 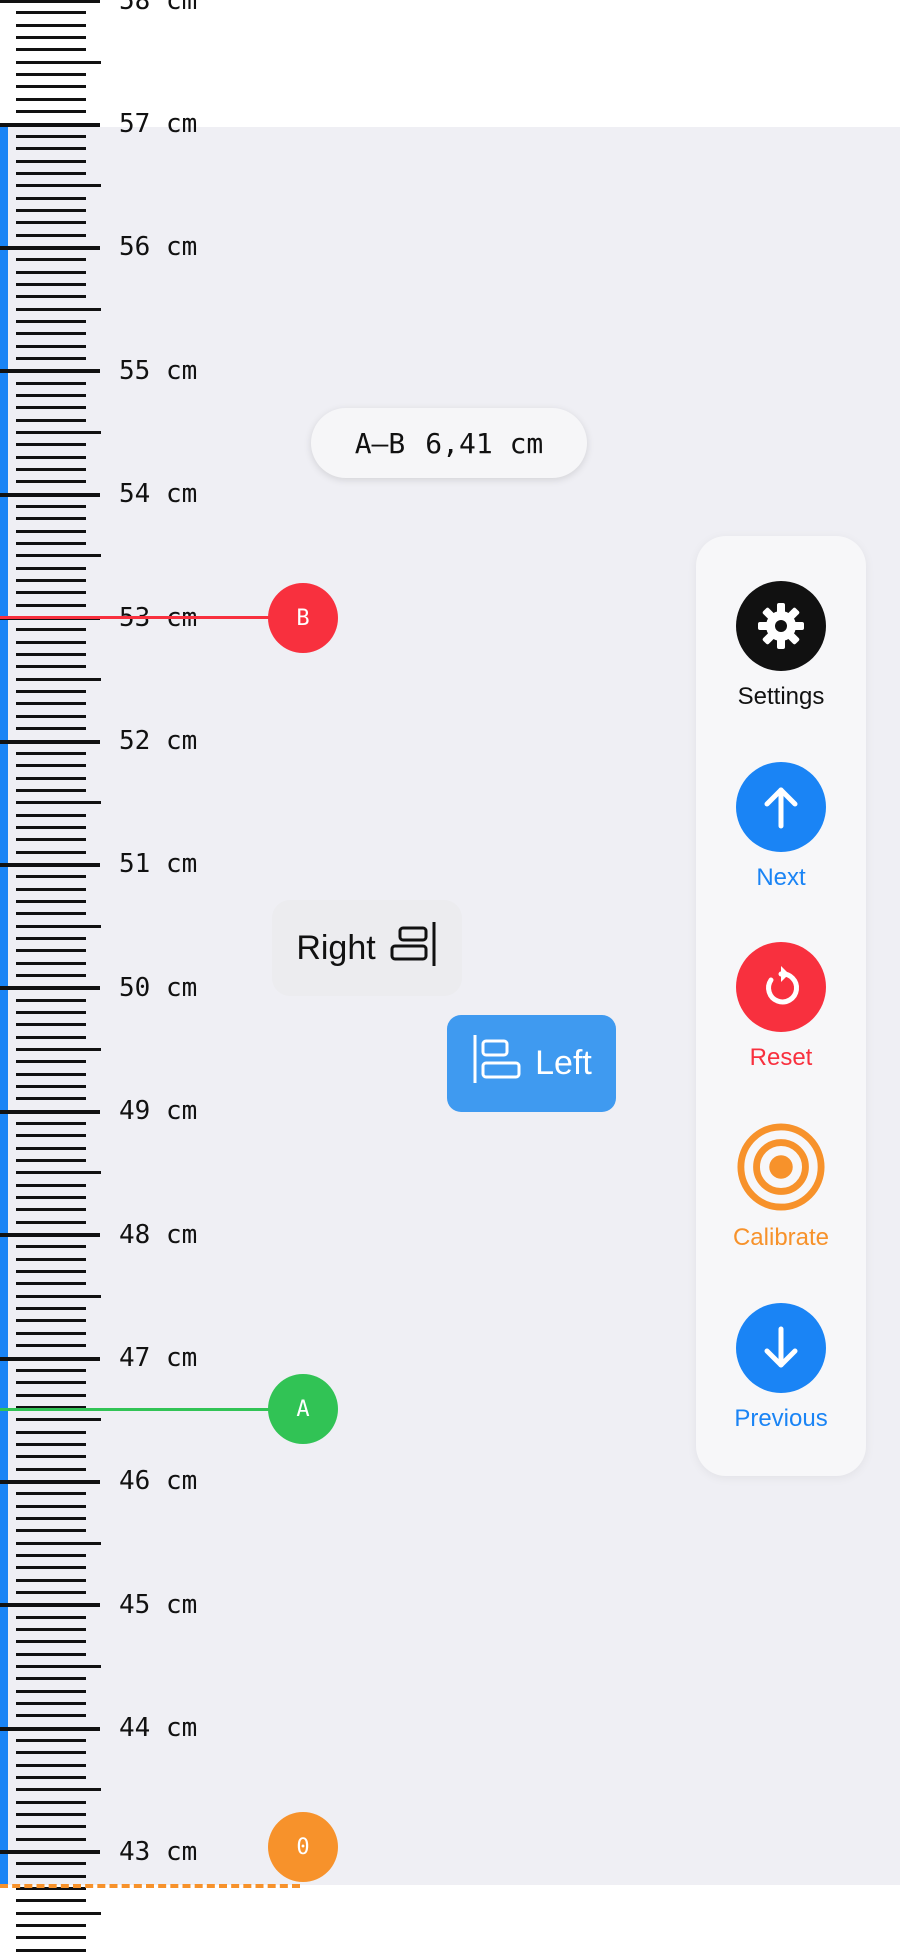 What do you see at coordinates (781, 696) in the screenshot?
I see `settings-label: Settings` at bounding box center [781, 696].